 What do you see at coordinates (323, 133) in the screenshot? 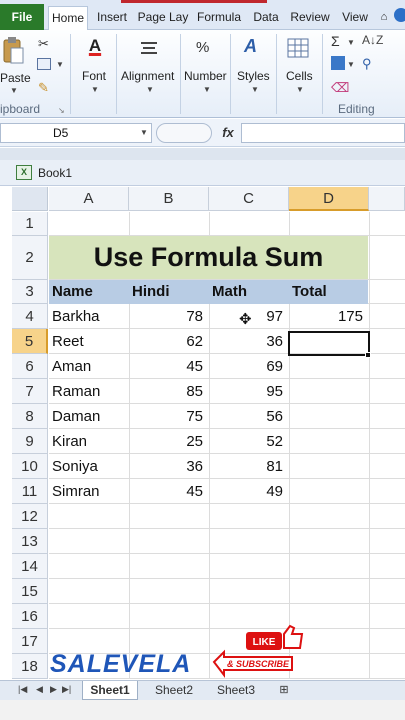
I see `formula-input` at bounding box center [323, 133].